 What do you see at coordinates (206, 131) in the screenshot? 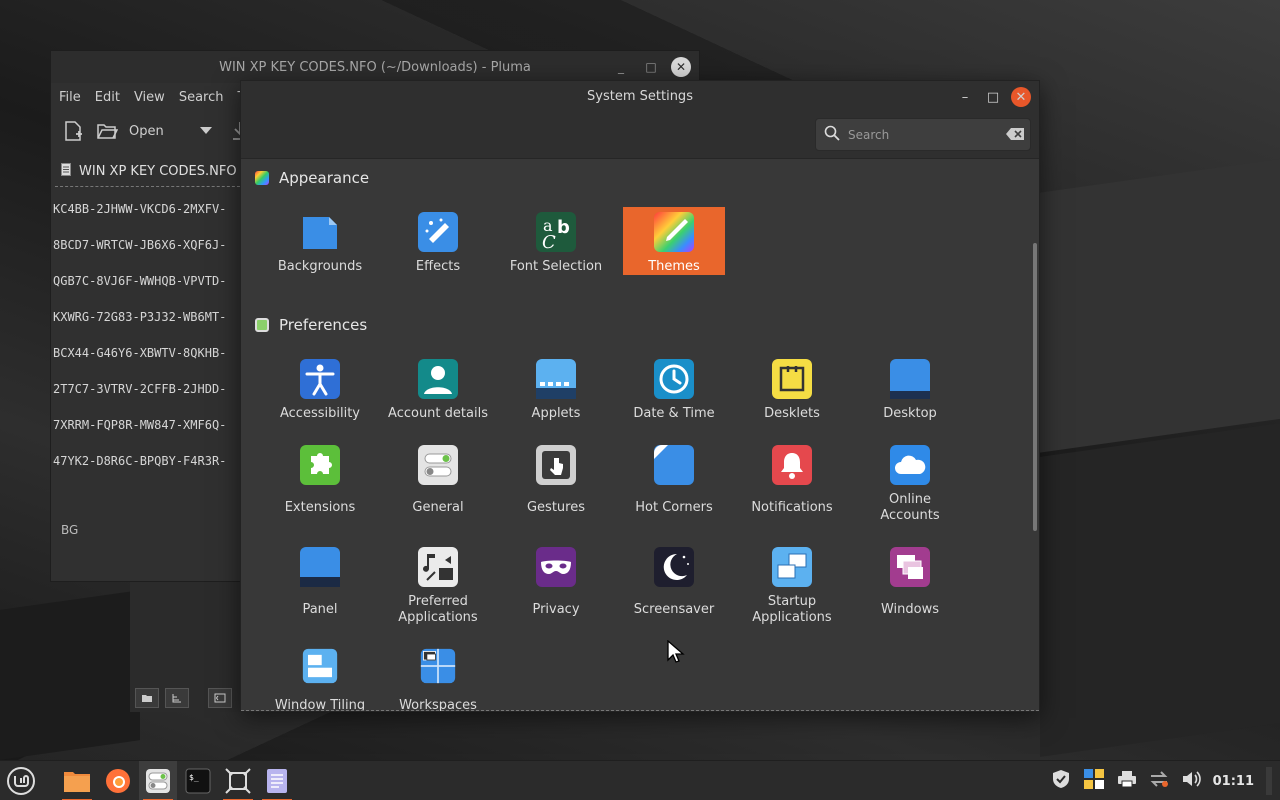
I see `dropdown-arrow-icon` at bounding box center [206, 131].